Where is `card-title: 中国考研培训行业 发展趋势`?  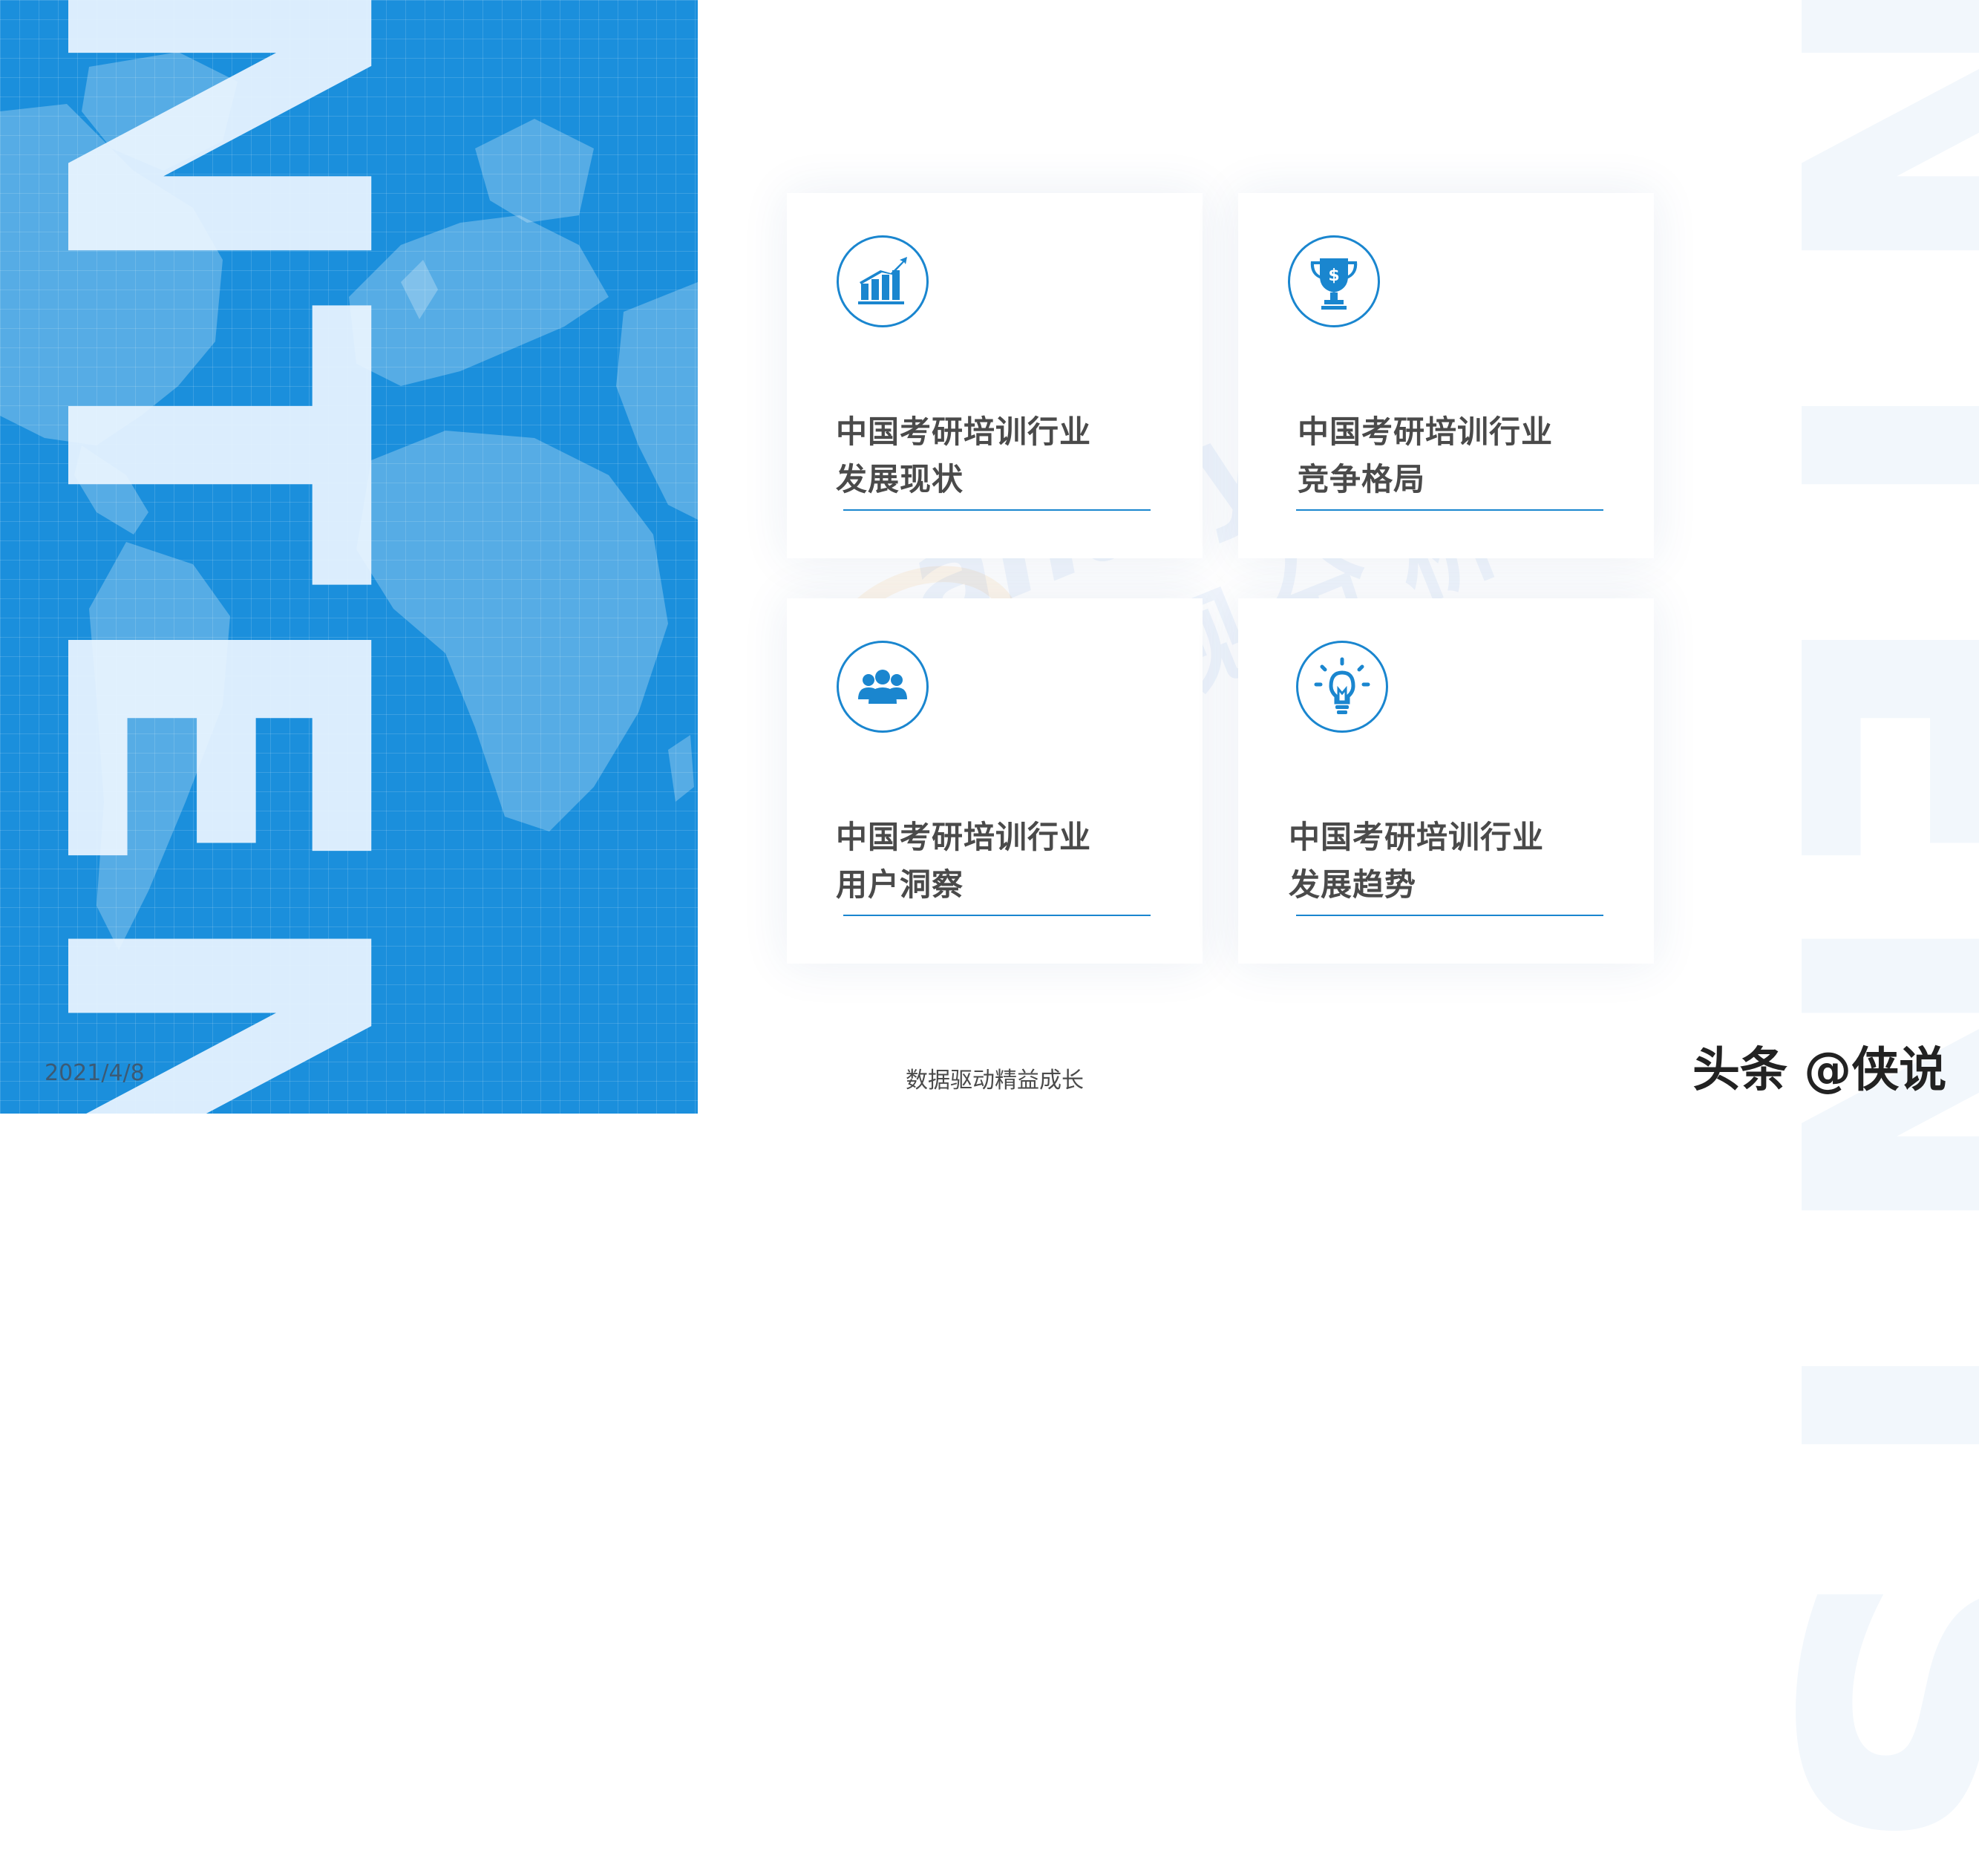 card-title: 中国考研培训行业 发展趋势 is located at coordinates (1416, 861).